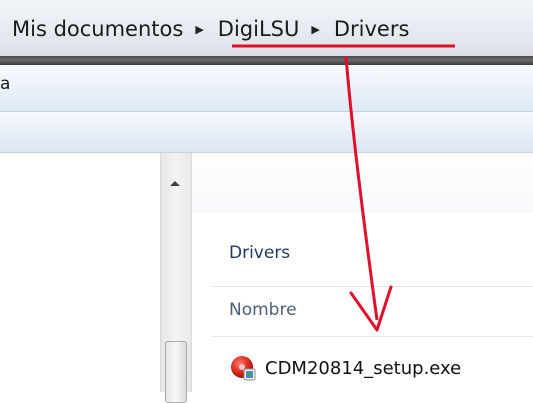  What do you see at coordinates (260, 253) in the screenshot?
I see `folder-title: Drivers` at bounding box center [260, 253].